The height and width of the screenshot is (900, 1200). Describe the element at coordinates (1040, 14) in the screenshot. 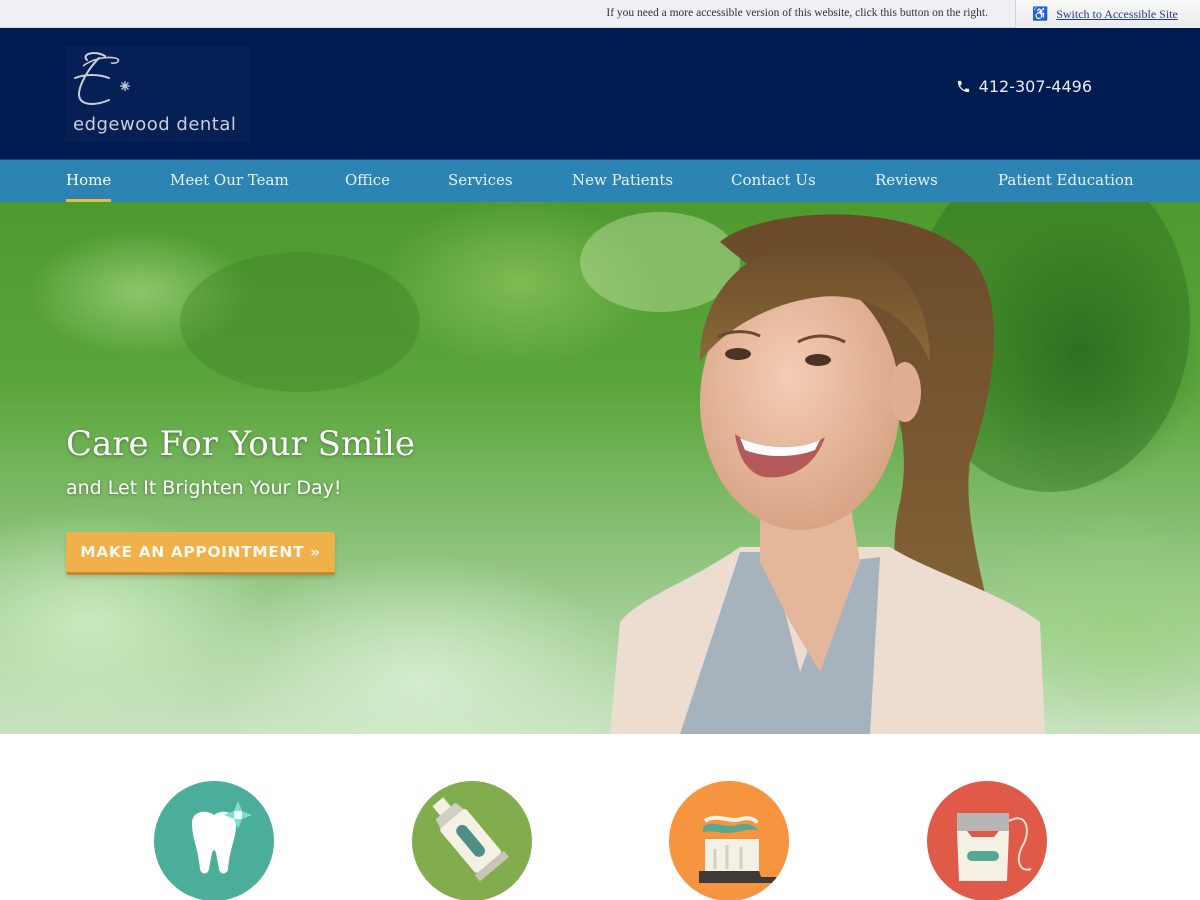

I see `wheelchair-icon: ♿` at that location.